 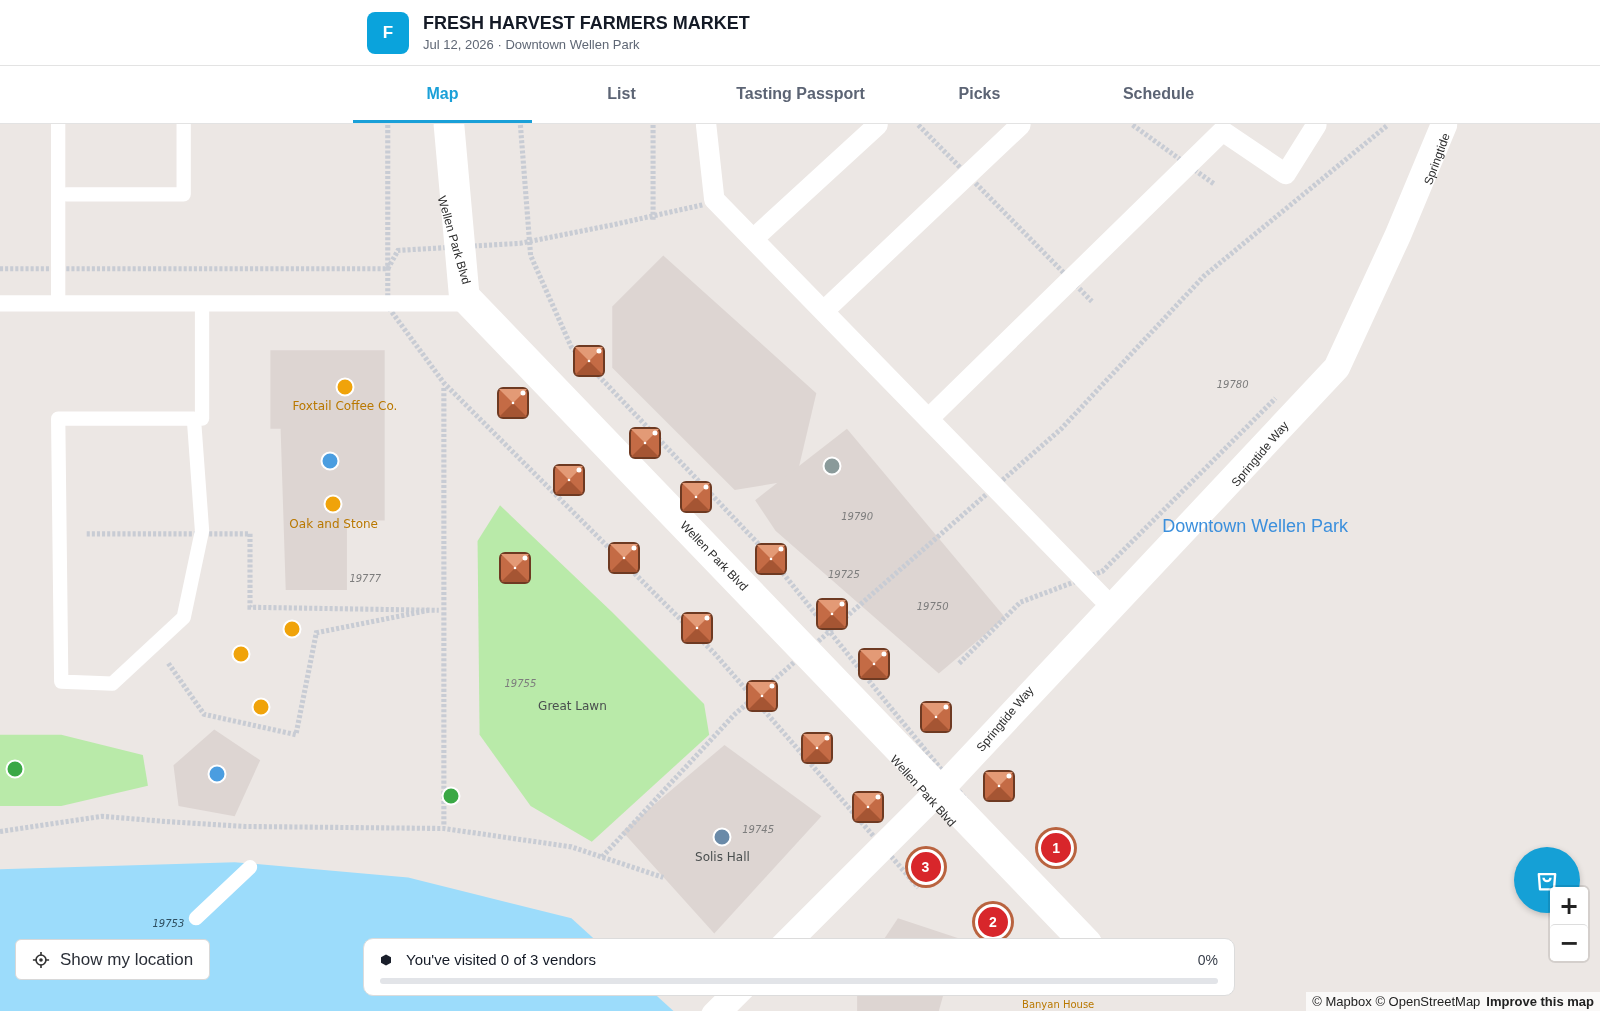 I want to click on numbered-vendor-pin: 1, so click(x=1056, y=847).